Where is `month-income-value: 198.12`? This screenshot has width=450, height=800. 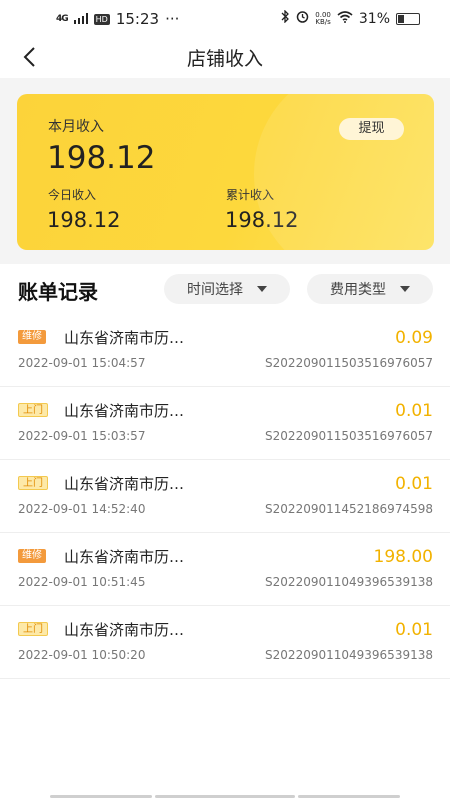 month-income-value: 198.12 is located at coordinates (101, 158).